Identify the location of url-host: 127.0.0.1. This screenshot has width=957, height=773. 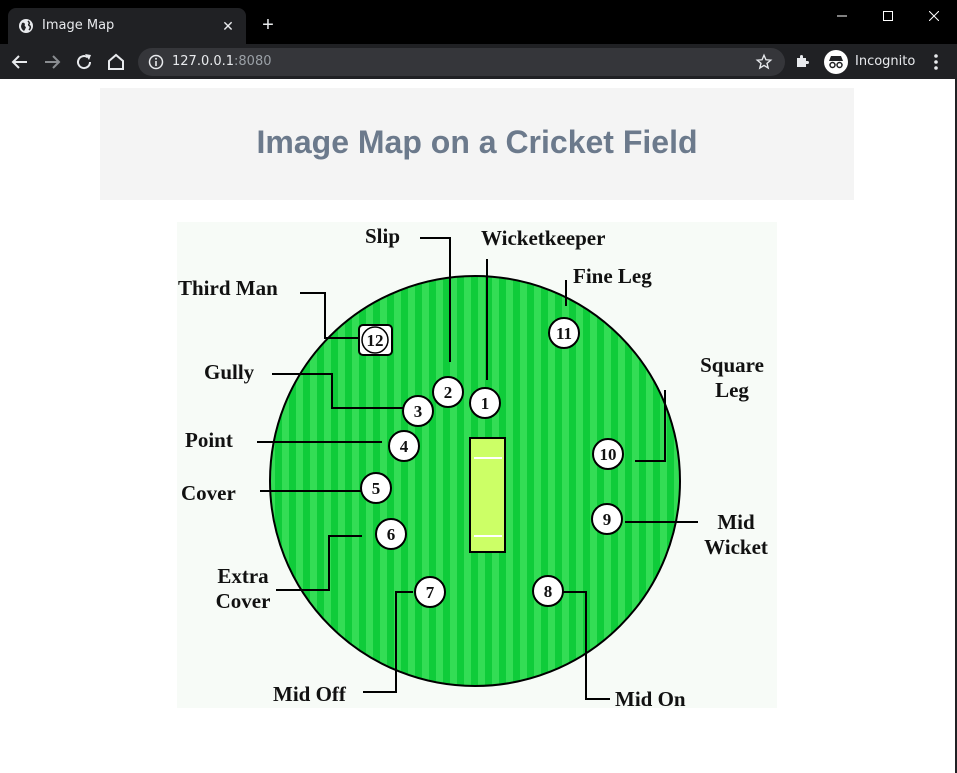
(203, 61).